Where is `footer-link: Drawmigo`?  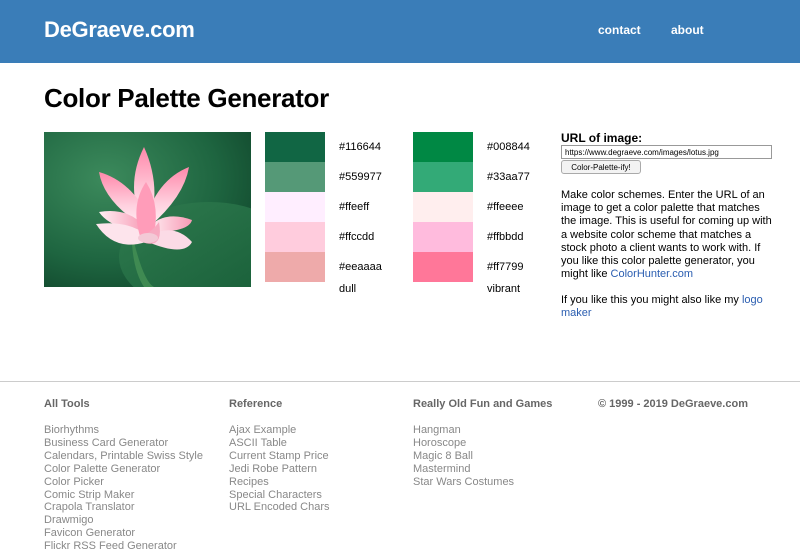
footer-link: Drawmigo is located at coordinates (123, 520).